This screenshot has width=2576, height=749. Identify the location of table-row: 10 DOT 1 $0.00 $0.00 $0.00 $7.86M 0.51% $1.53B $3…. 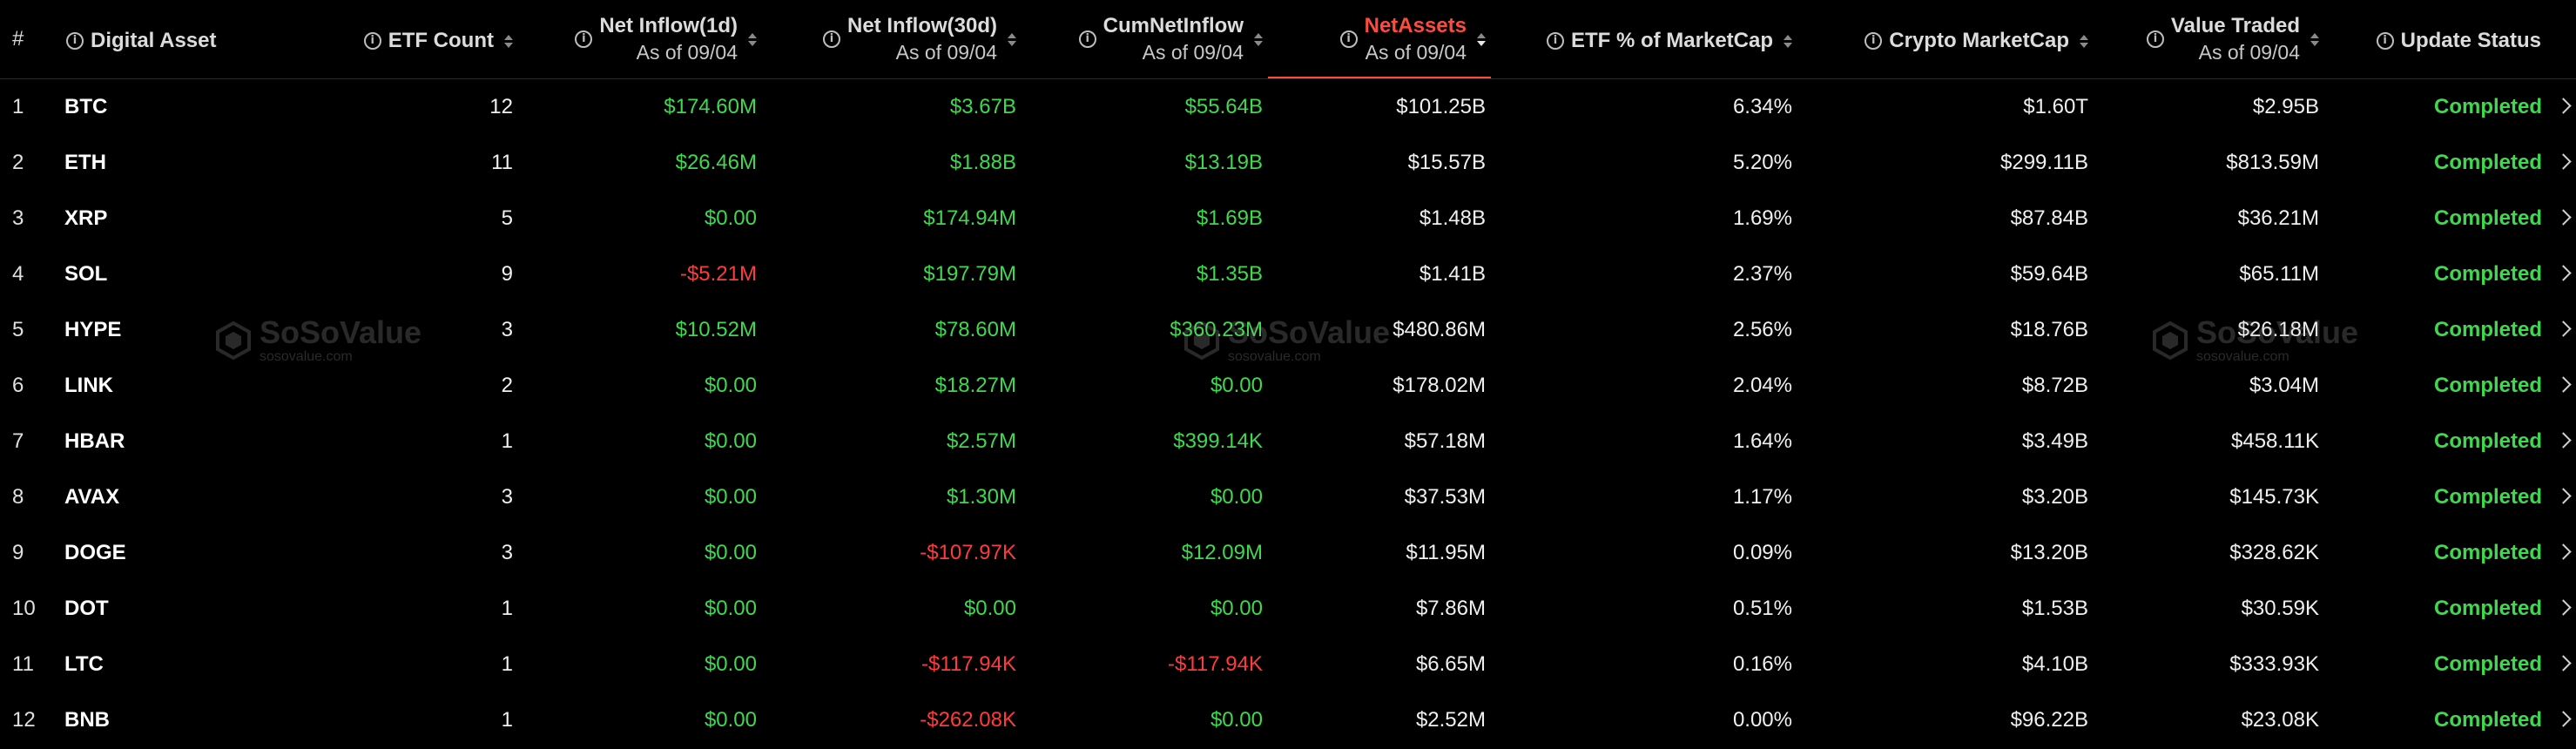
(1288, 609).